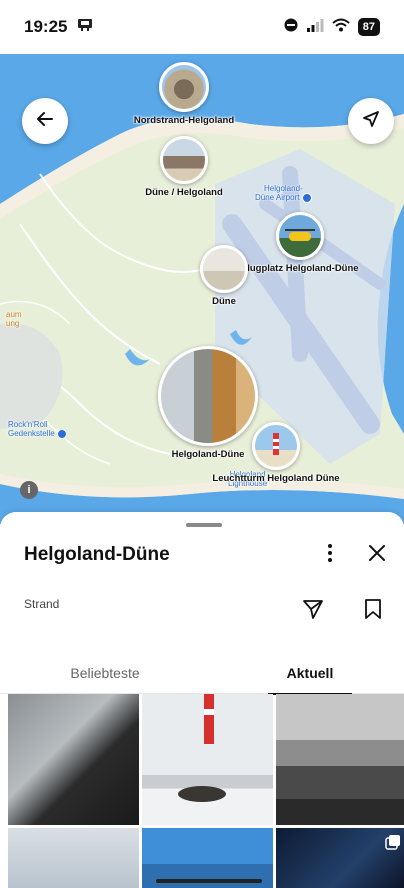  Describe the element at coordinates (279, 193) in the screenshot. I see `airport-poi-label: Helgoland- Düne Airport` at that location.